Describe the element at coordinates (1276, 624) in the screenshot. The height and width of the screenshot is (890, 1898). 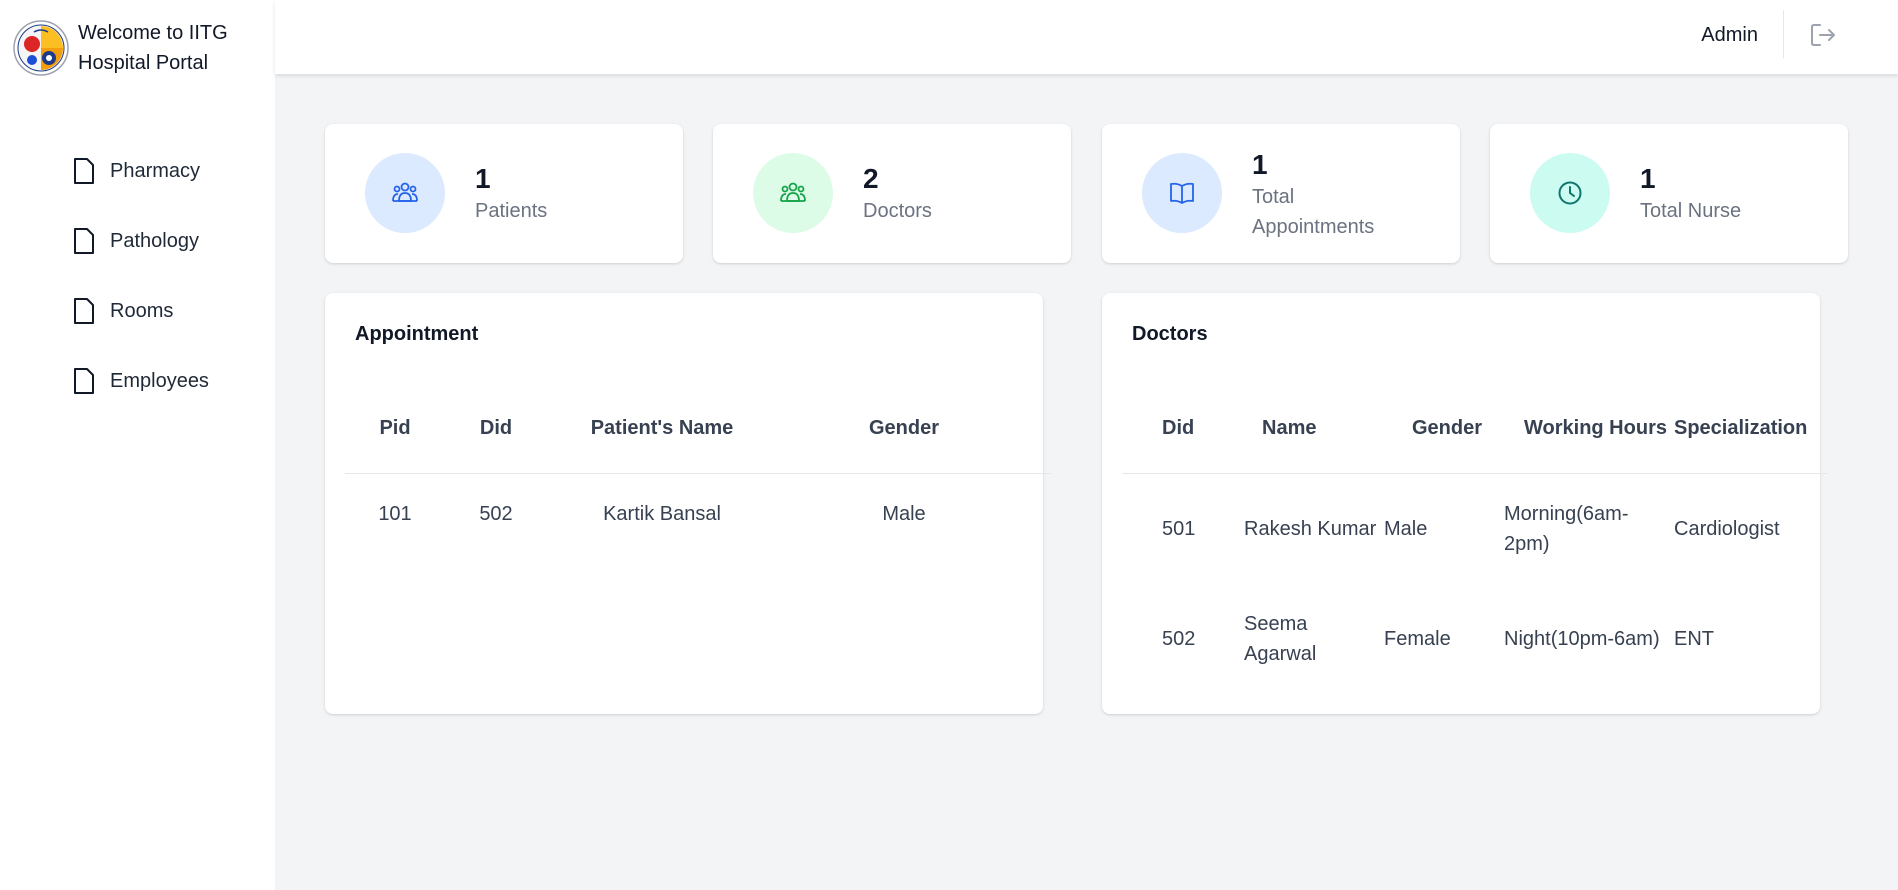
I see `cell-name-line1: Seema` at that location.